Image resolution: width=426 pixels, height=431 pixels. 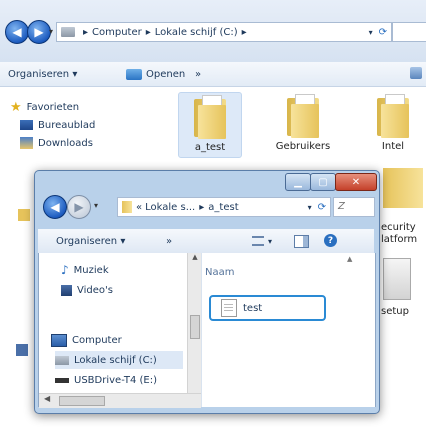 I want to click on folder-item: Intel, so click(x=393, y=123).